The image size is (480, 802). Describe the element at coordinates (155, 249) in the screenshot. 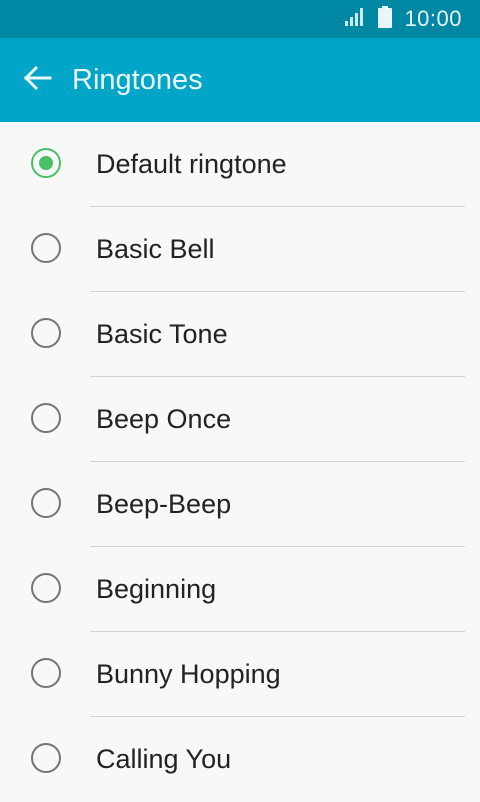

I see `ringtone-label: Basic Bell` at that location.